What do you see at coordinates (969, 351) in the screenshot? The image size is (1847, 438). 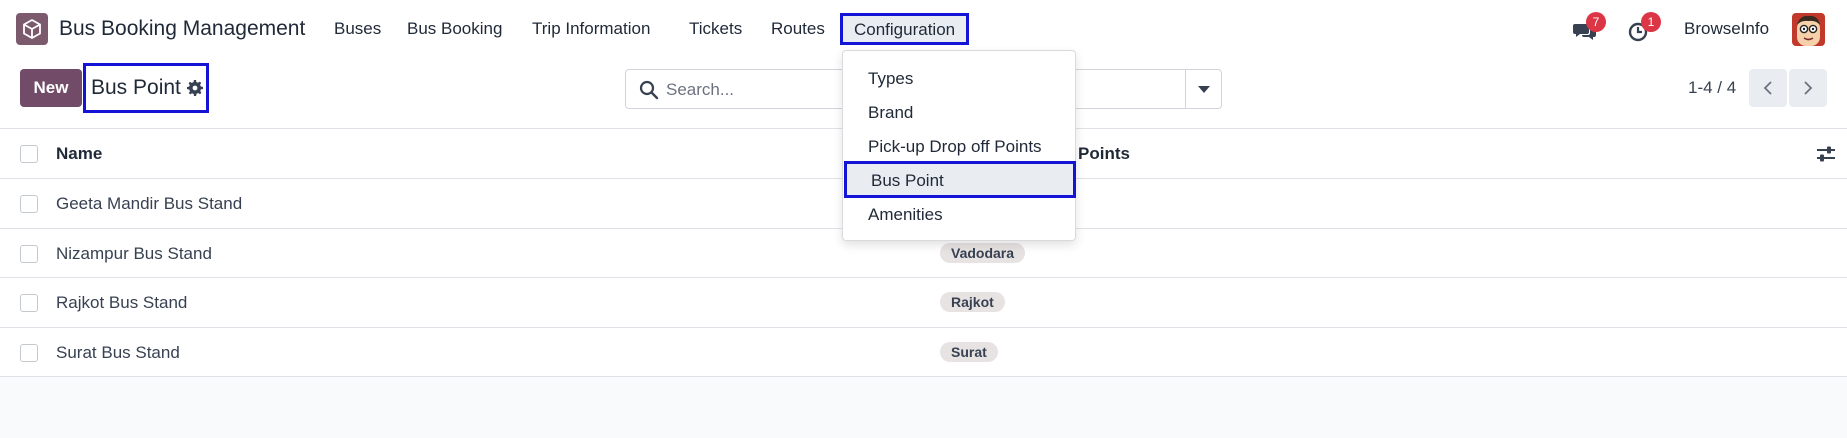 I see `points-tag: Surat` at bounding box center [969, 351].